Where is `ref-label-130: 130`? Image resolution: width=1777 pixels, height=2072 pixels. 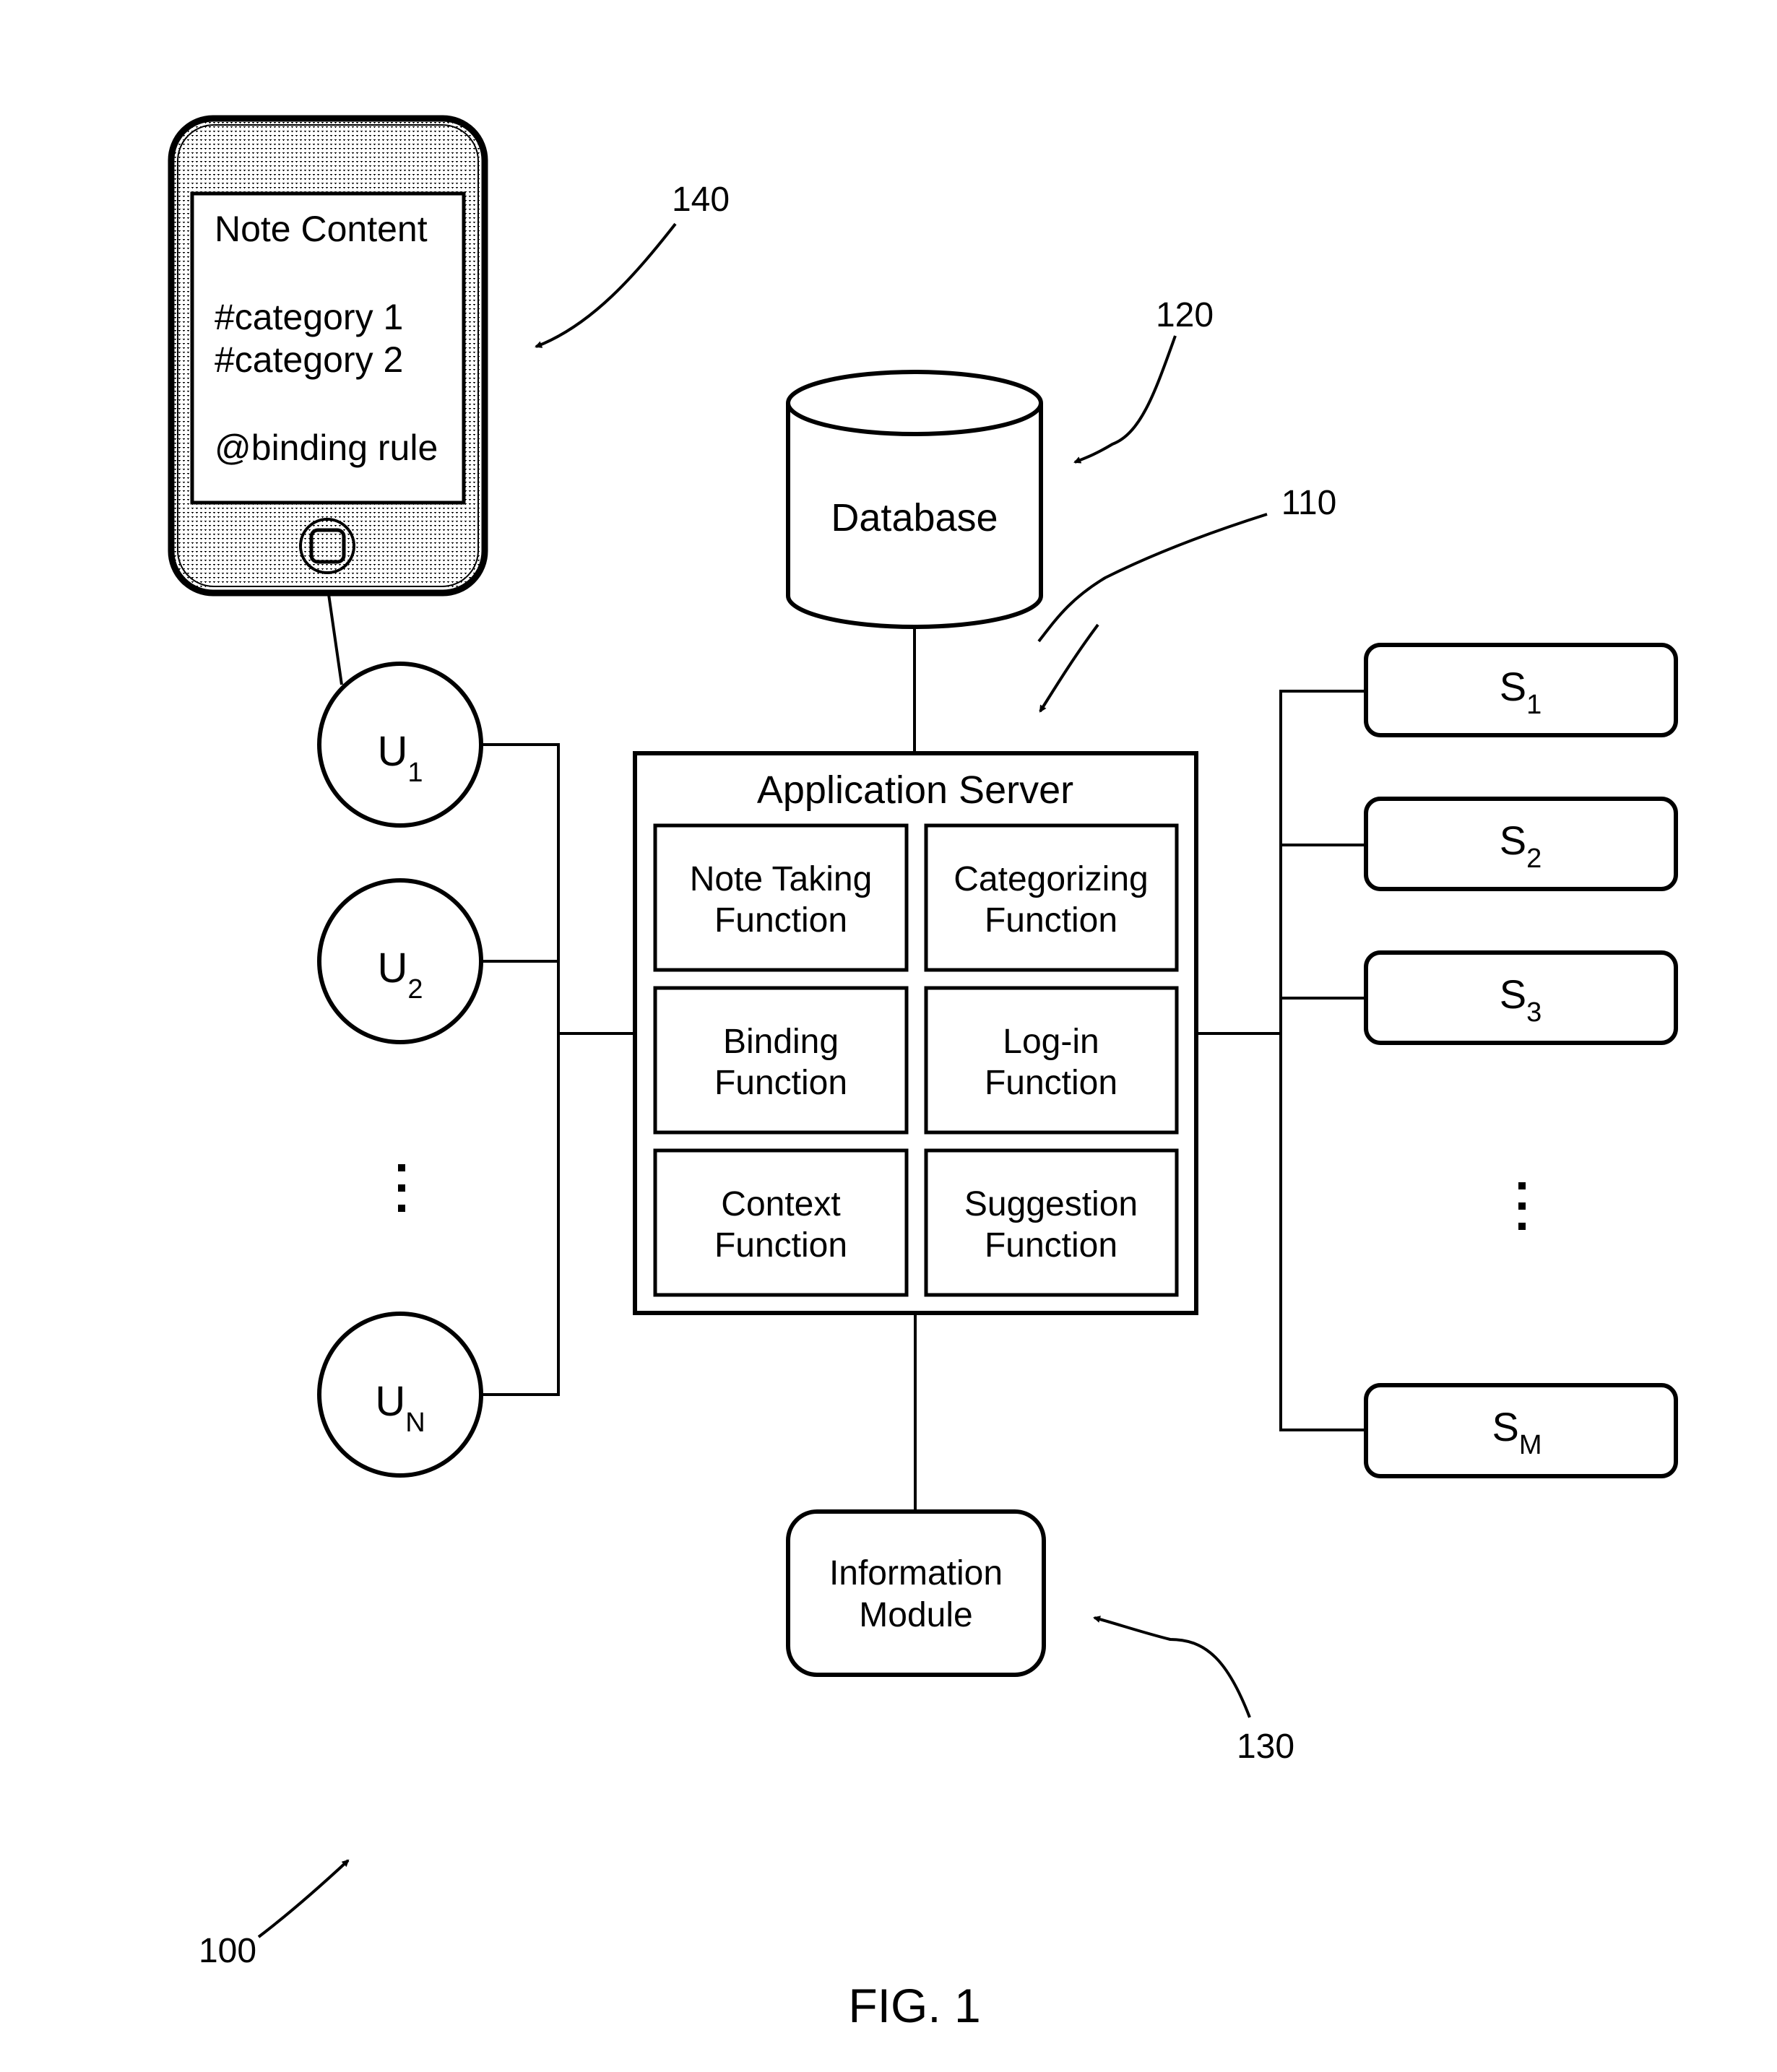 ref-label-130: 130 is located at coordinates (1265, 1747).